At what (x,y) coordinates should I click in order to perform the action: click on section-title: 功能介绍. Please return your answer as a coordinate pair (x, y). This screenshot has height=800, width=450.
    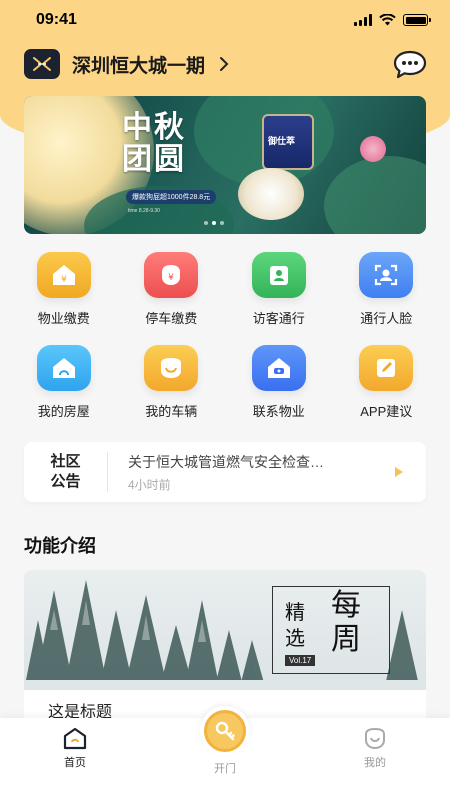
    Looking at the image, I should click on (60, 546).